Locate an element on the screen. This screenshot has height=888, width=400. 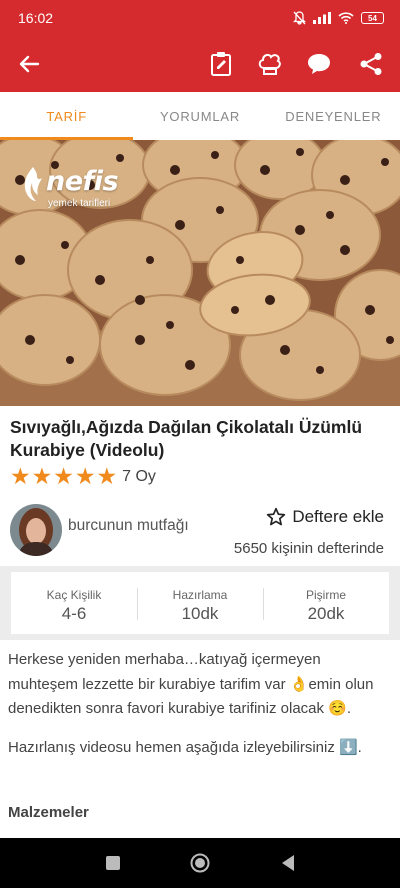
tab-comments: YORUMLAR is located at coordinates (199, 116).